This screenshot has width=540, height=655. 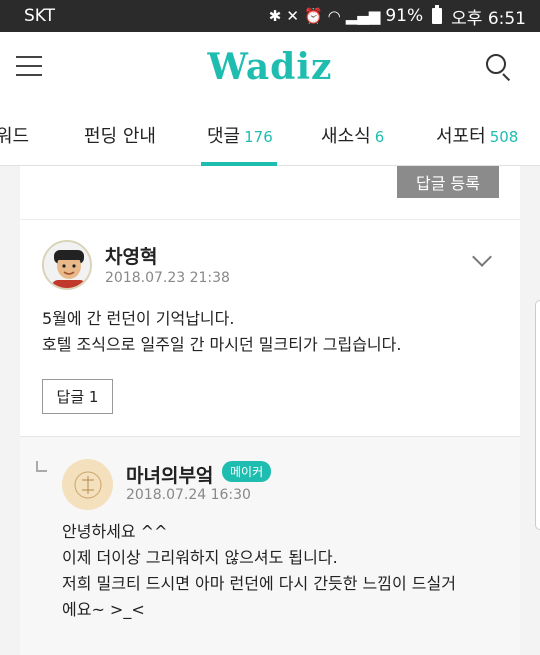 I want to click on battery-percent: 91%, so click(x=404, y=16).